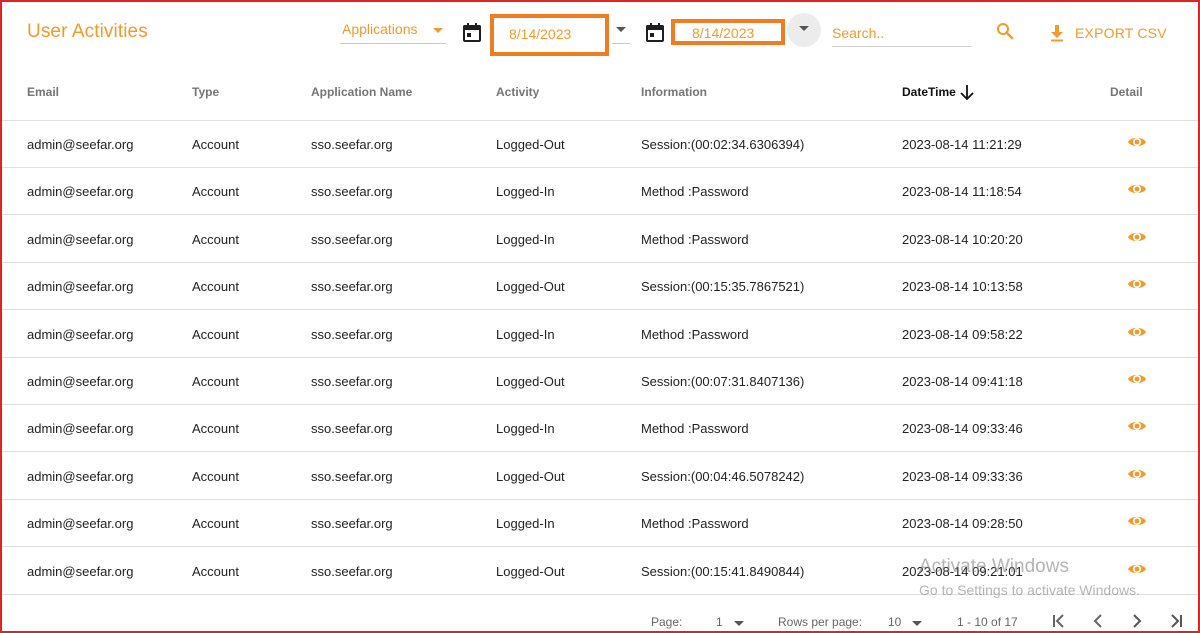  Describe the element at coordinates (962, 476) in the screenshot. I see `cell-datetime: 2023-08-14 09:33:36` at that location.